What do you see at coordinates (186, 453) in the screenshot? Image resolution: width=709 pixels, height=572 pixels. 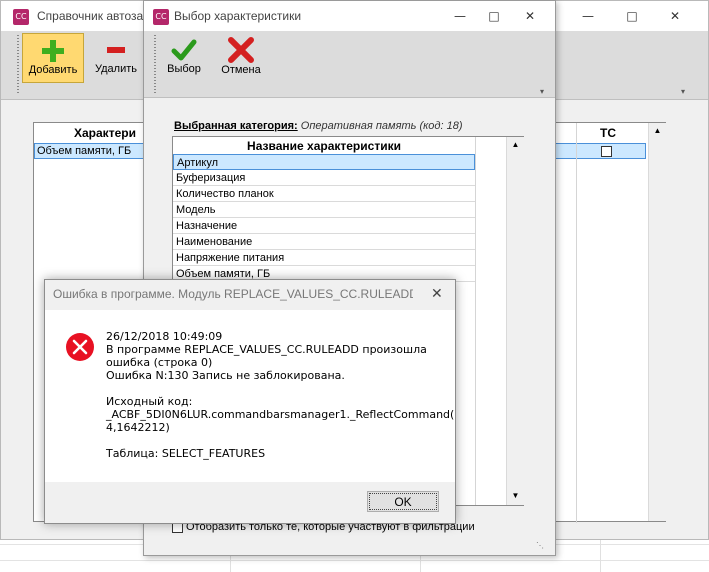 I see `error-message-line: Таблица: SELECT_FEATURES` at bounding box center [186, 453].